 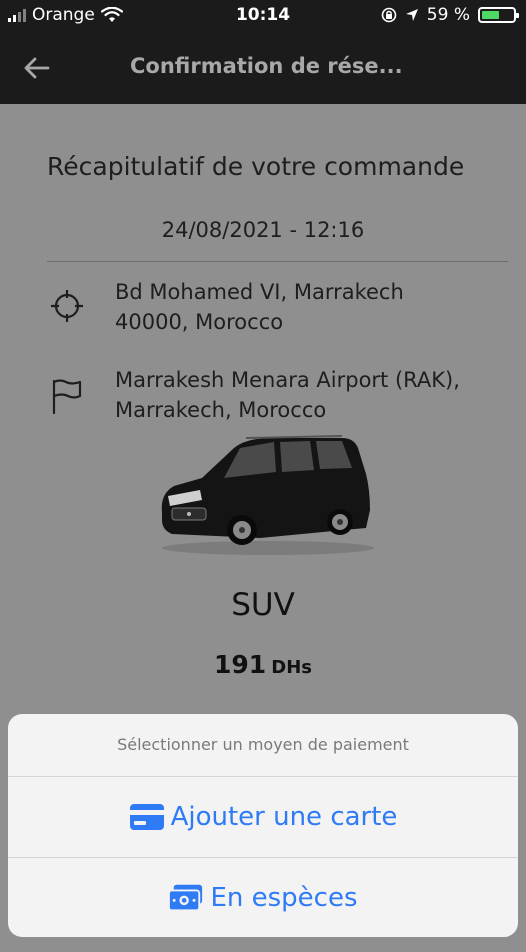 I want to click on vehicle-type: SUV, so click(x=263, y=605).